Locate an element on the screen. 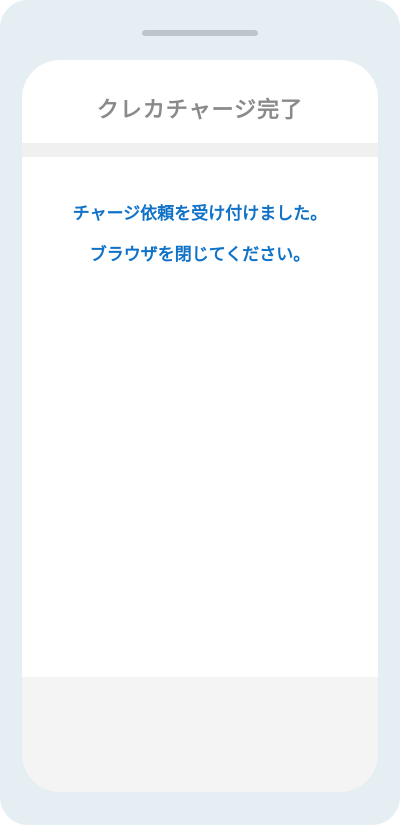 The height and width of the screenshot is (825, 400). phone-speaker is located at coordinates (200, 33).